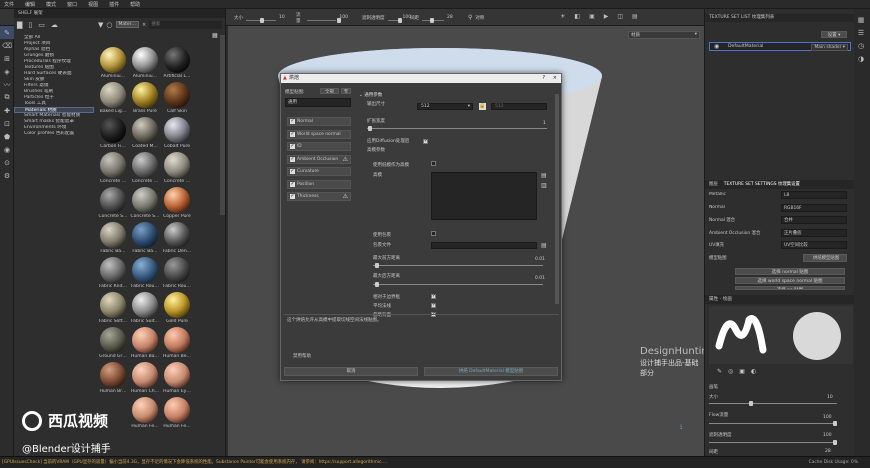 This screenshot has width=870, height=468. What do you see at coordinates (109, 25) in the screenshot?
I see `circle-filter-icon: ○` at bounding box center [109, 25].